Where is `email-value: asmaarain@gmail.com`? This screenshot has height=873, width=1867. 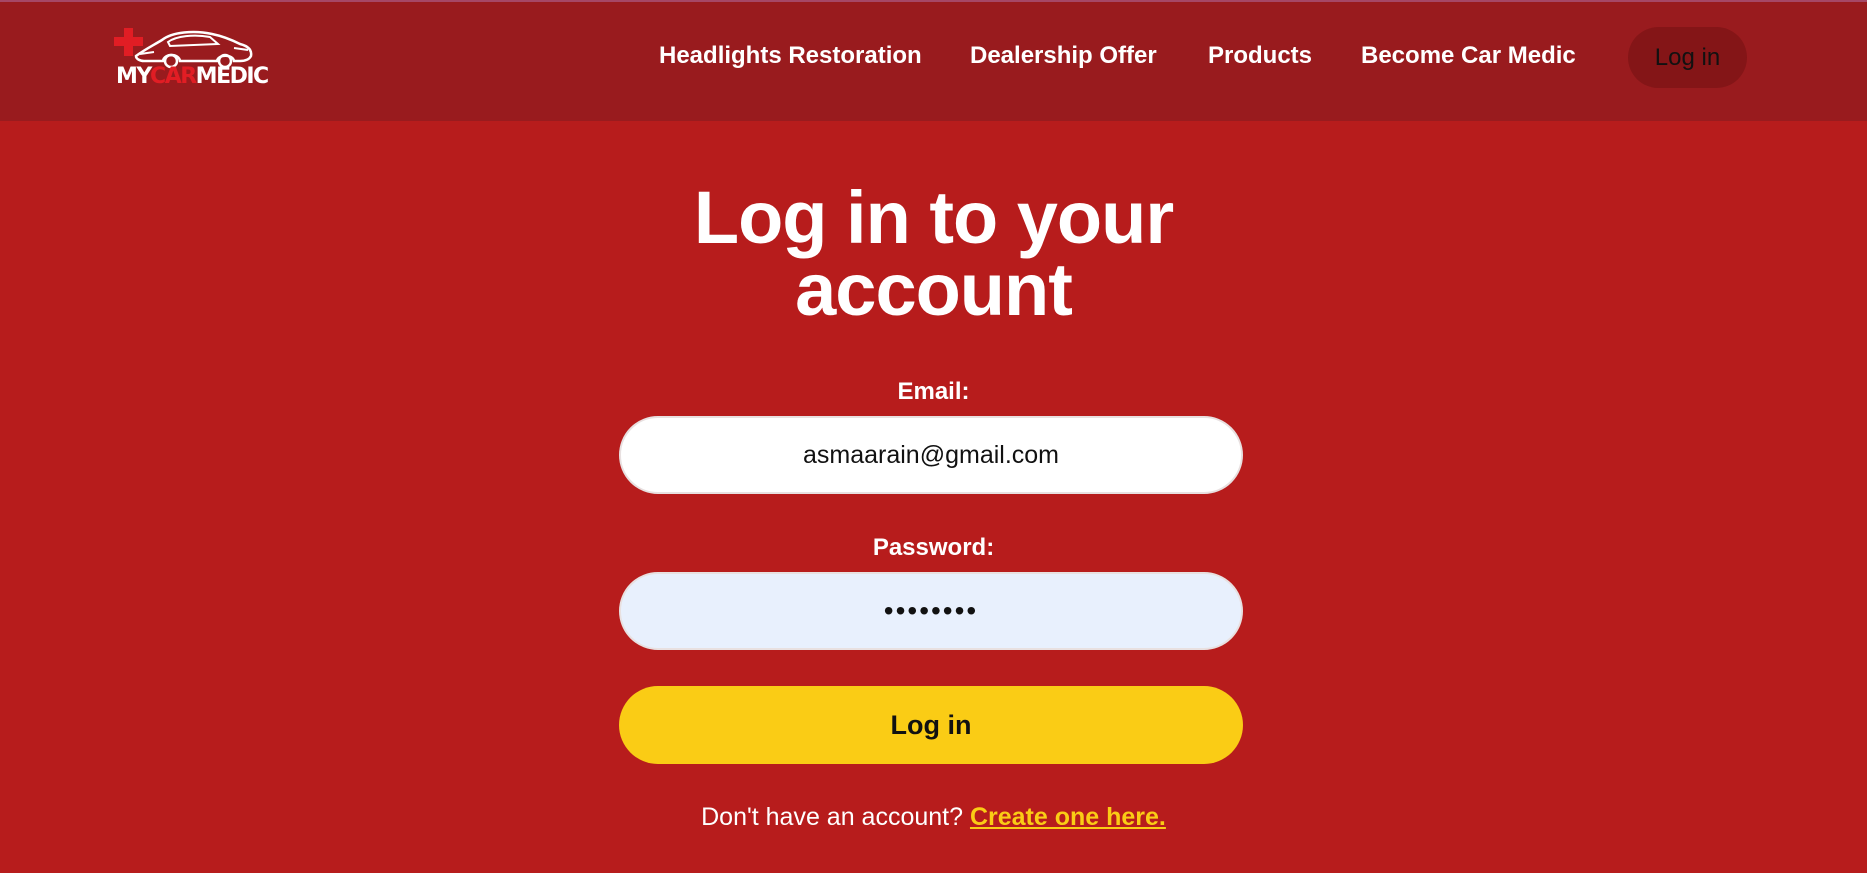 email-value: asmaarain@gmail.com is located at coordinates (931, 454).